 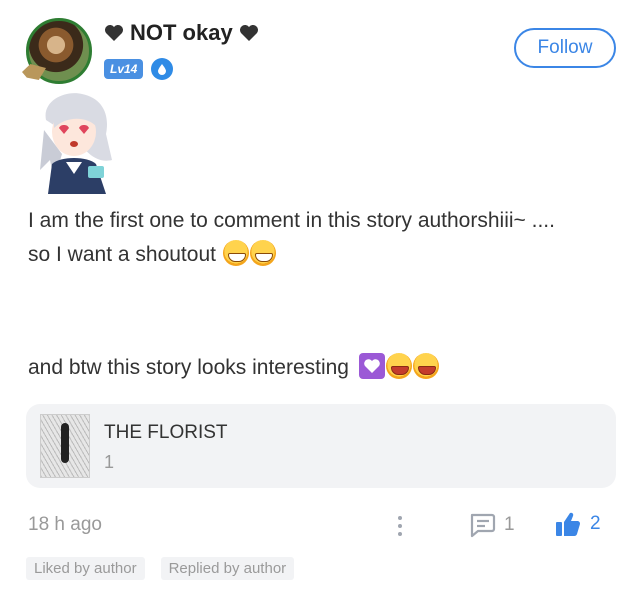 What do you see at coordinates (321, 446) in the screenshot?
I see `linked-story-card: THE FLORIST 1` at bounding box center [321, 446].